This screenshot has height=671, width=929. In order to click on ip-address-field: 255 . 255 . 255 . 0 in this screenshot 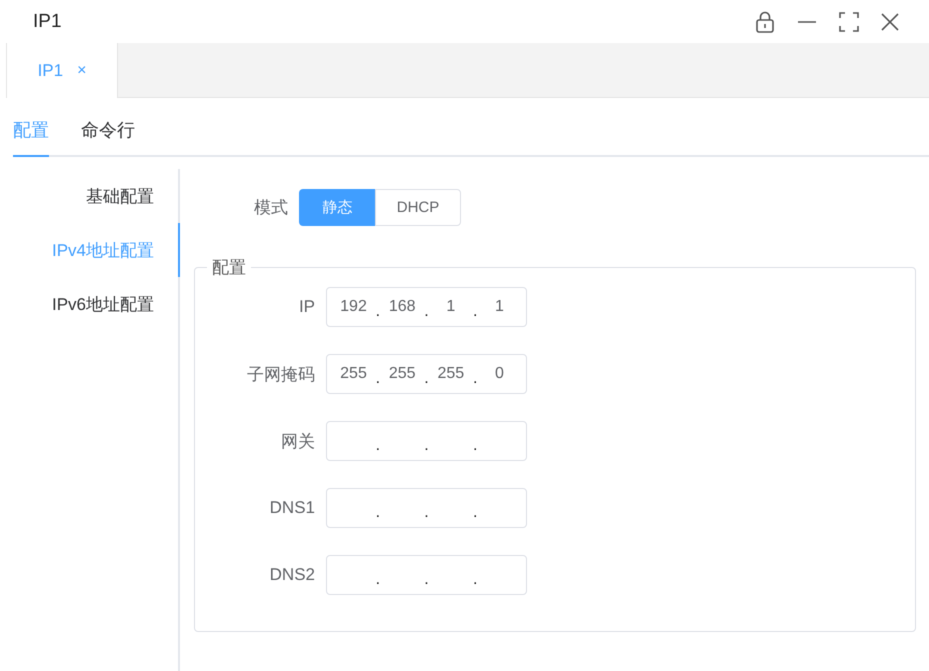, I will do `click(426, 374)`.